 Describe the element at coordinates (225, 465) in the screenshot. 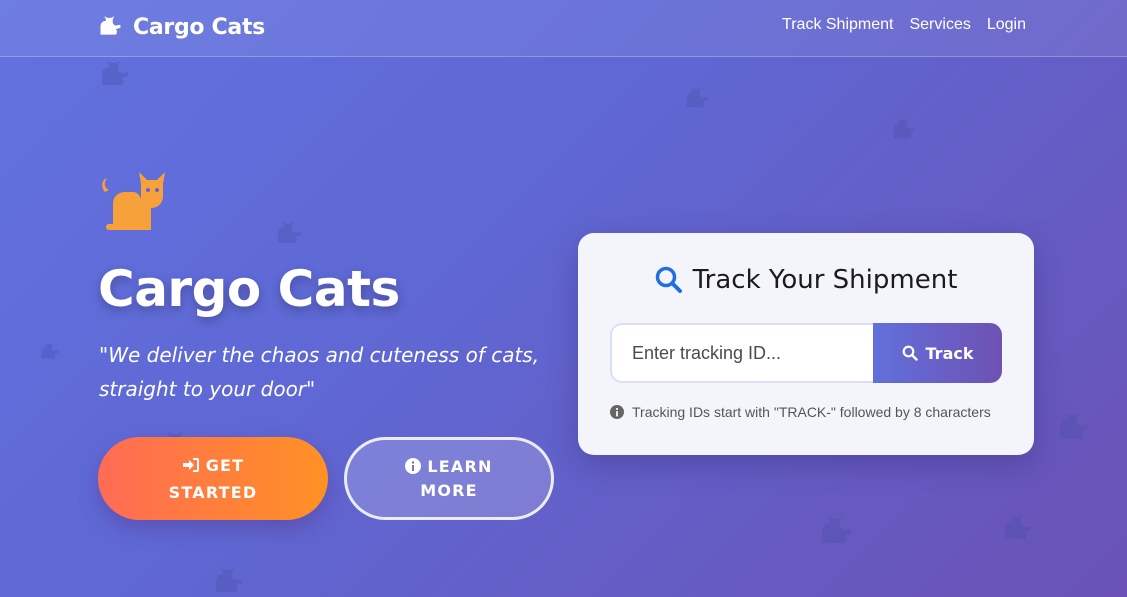

I see `get-started-label-line1: GET` at that location.